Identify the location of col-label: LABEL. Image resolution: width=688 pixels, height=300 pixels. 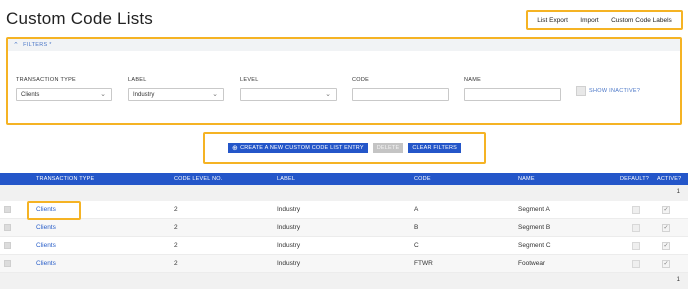
(286, 179).